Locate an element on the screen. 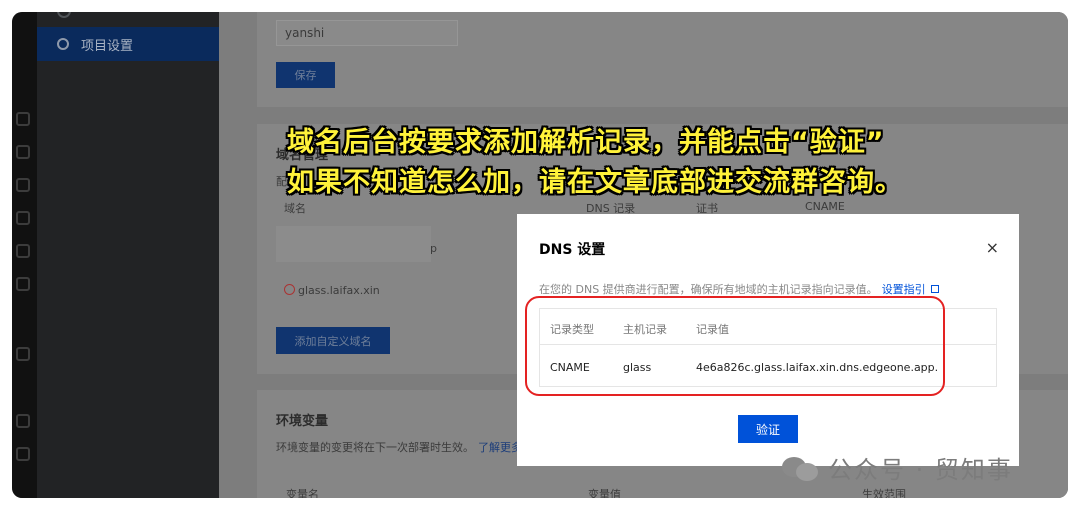  watermark: 公众号 · 贸知事 is located at coordinates (897, 467).